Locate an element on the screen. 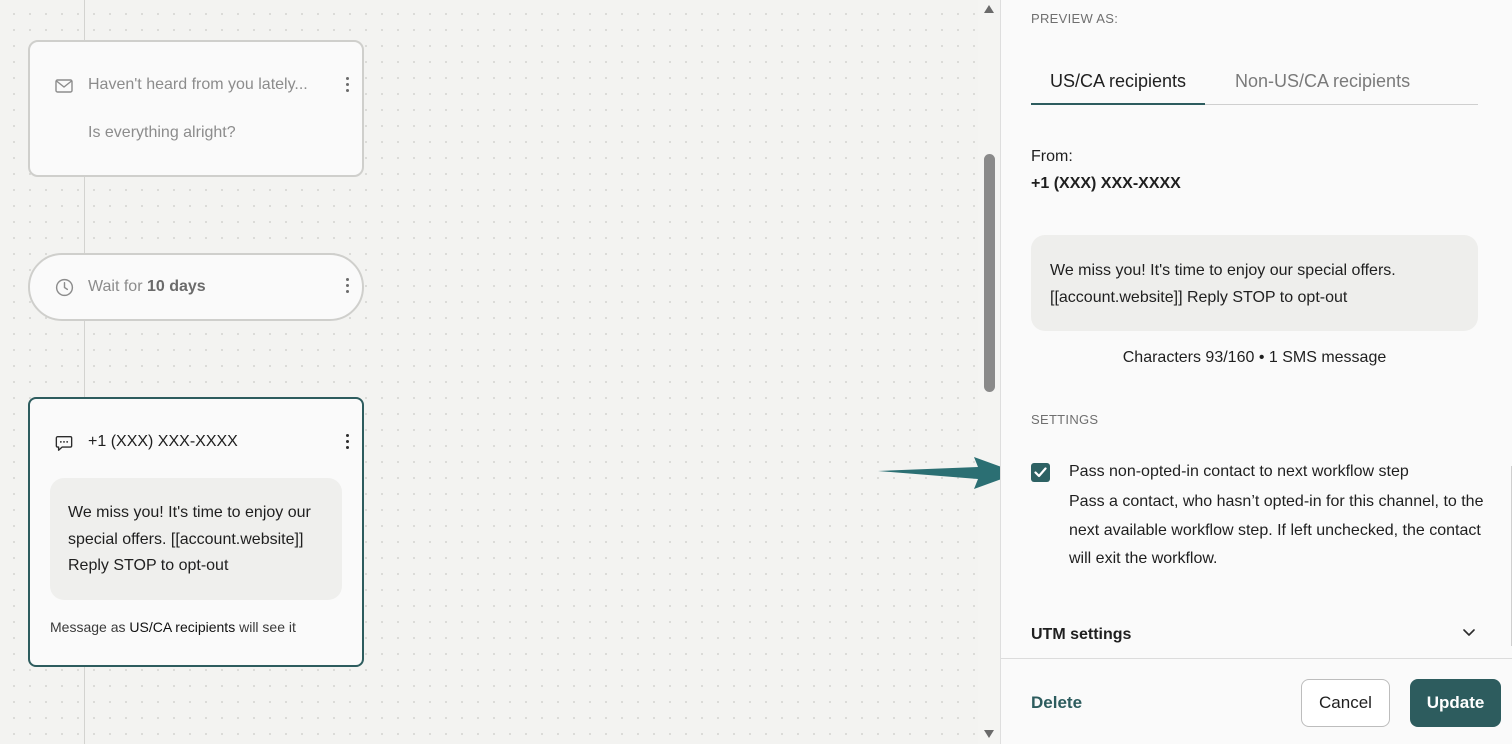 Image resolution: width=1512 pixels, height=744 pixels. from-number: +1 (XXX) XXX-XXXX is located at coordinates (1106, 183).